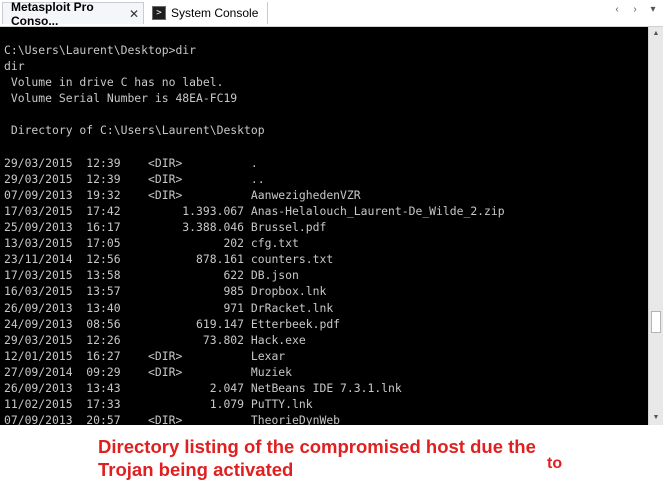 Image resolution: width=663 pixels, height=487 pixels. Describe the element at coordinates (656, 34) in the screenshot. I see `scroll-up-icon: ▲` at that location.